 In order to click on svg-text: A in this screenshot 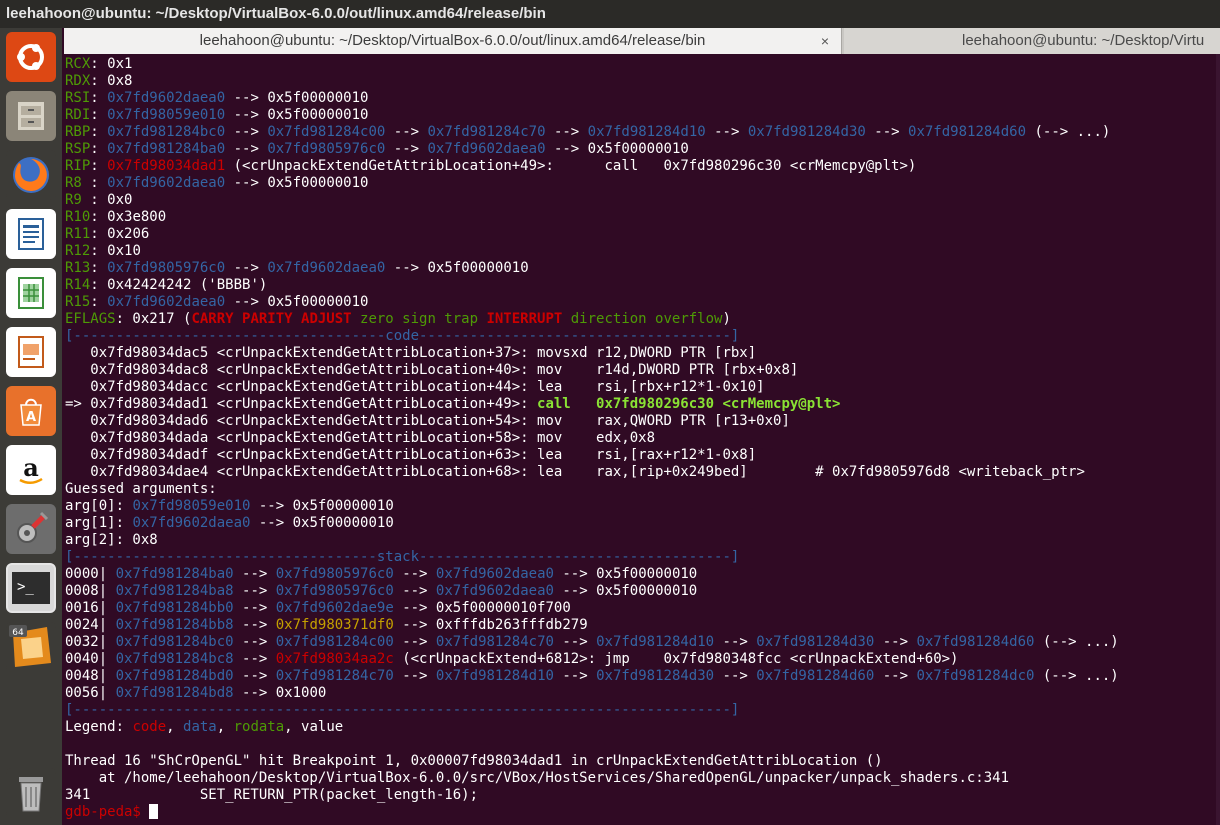, I will do `click(31, 417)`.